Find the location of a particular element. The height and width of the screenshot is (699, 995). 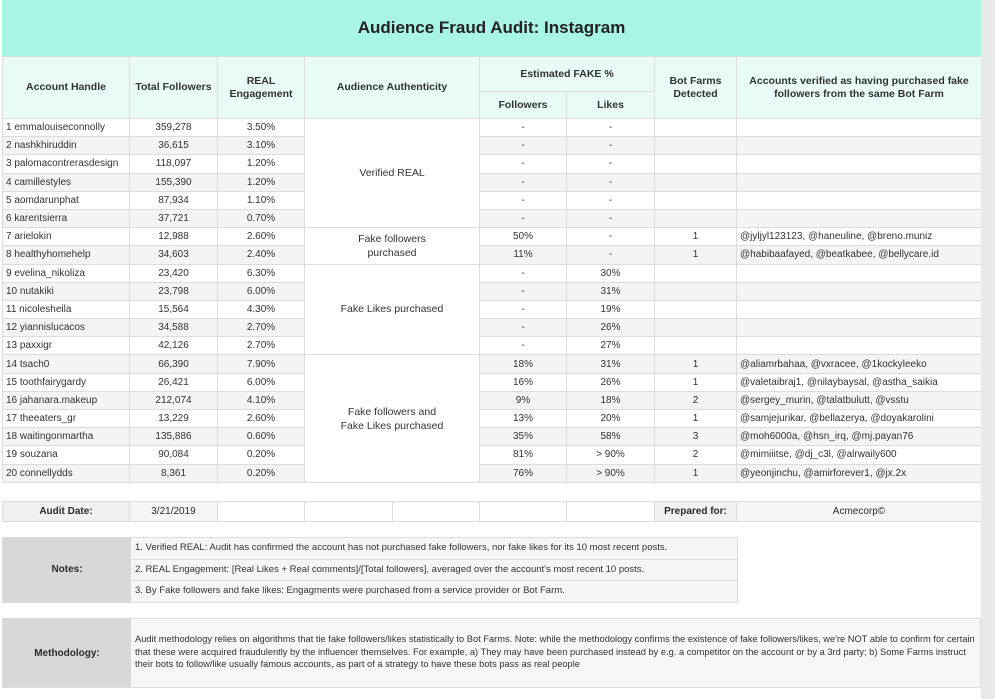

header-bot-farms: Bot Farms Detected is located at coordinates (696, 87).